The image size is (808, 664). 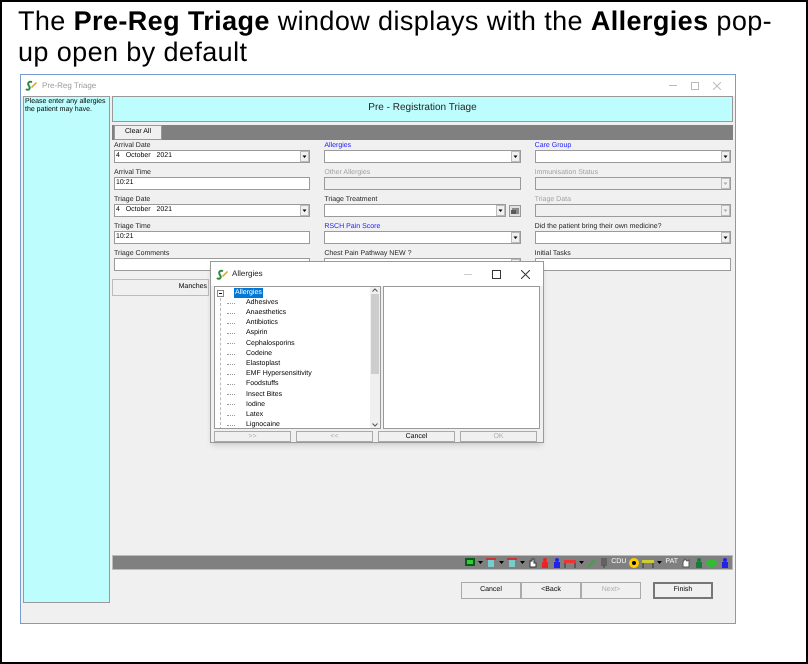 What do you see at coordinates (247, 274) in the screenshot?
I see `dialog-title: Allergies` at bounding box center [247, 274].